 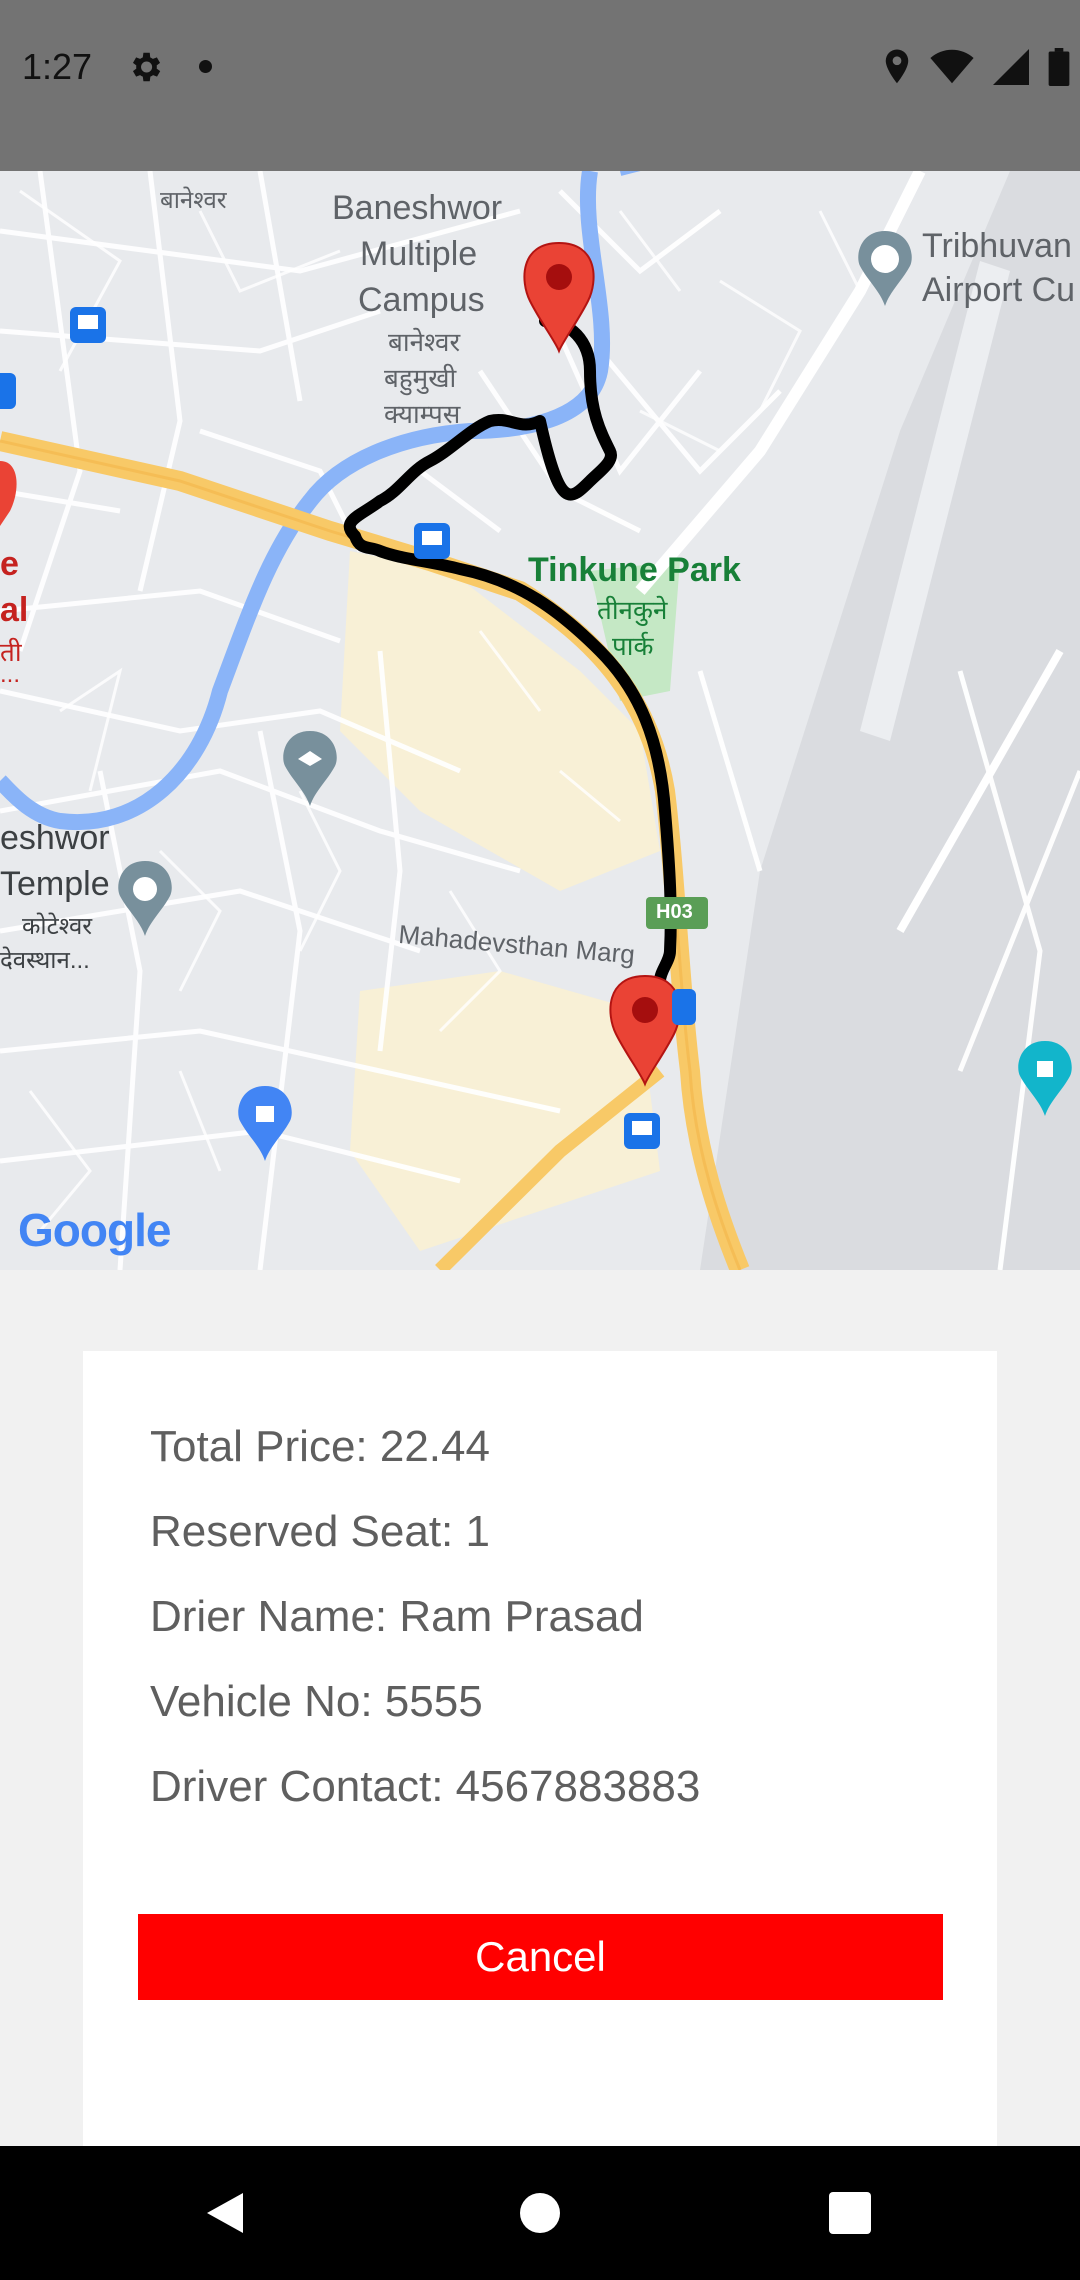 I want to click on map-label: al, so click(x=14, y=610).